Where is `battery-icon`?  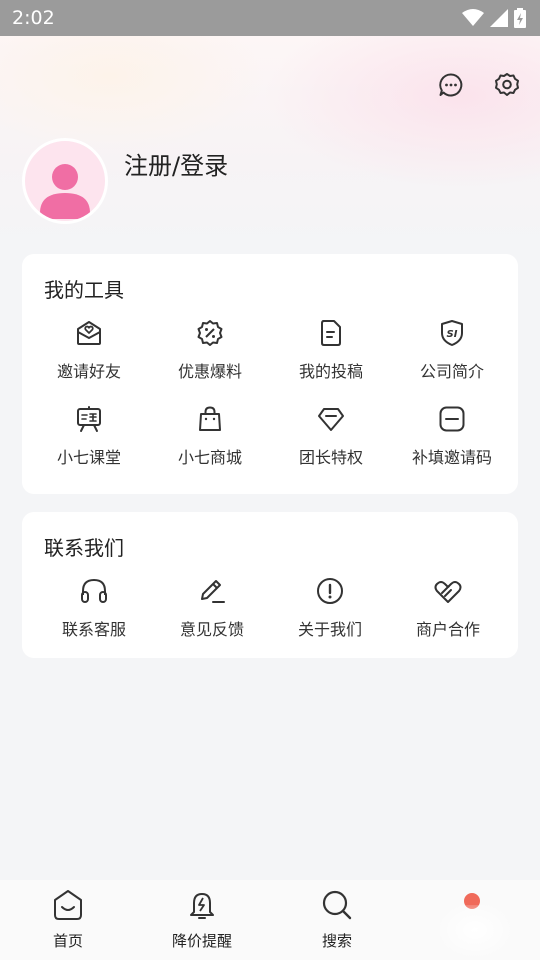
battery-icon is located at coordinates (520, 18).